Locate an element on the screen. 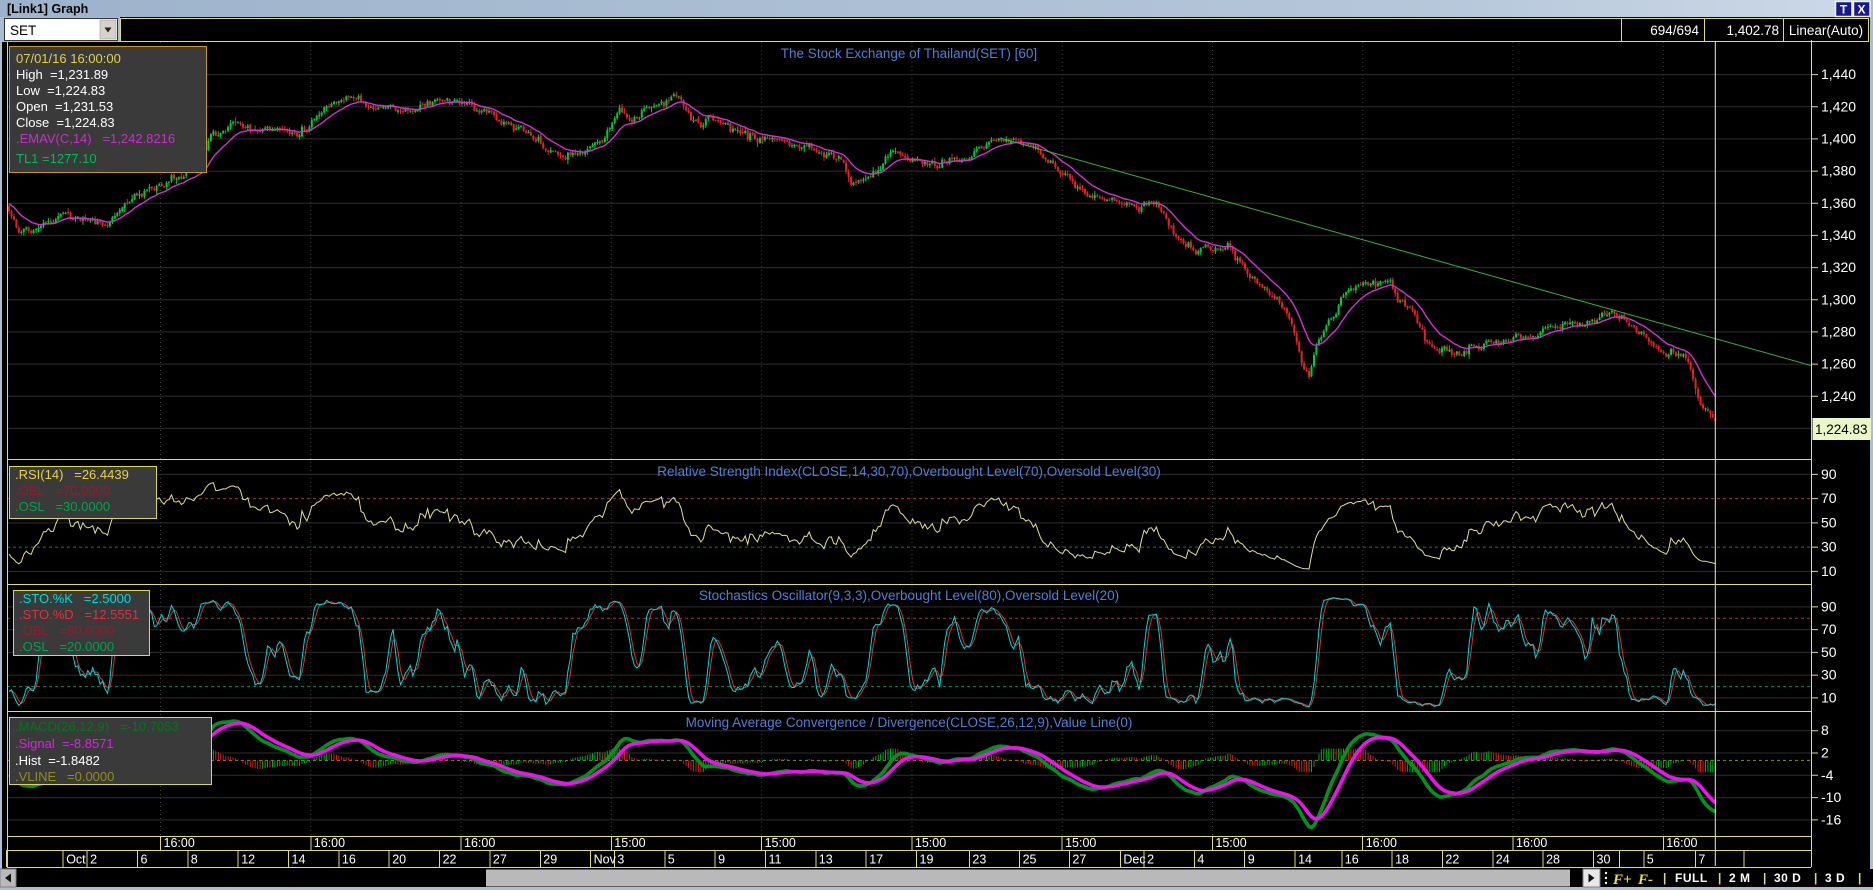 The height and width of the screenshot is (890, 1873). svg-text: 30 D is located at coordinates (1787, 878).